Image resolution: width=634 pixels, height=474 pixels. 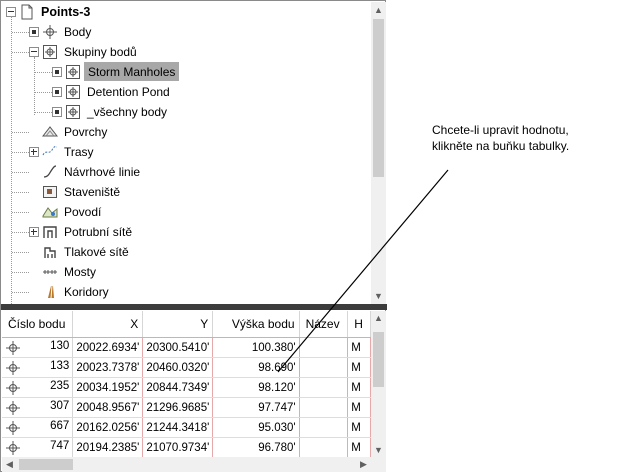 What do you see at coordinates (501, 146) in the screenshot?
I see `callout-line-2: klikněte na buňku tabulky.` at bounding box center [501, 146].